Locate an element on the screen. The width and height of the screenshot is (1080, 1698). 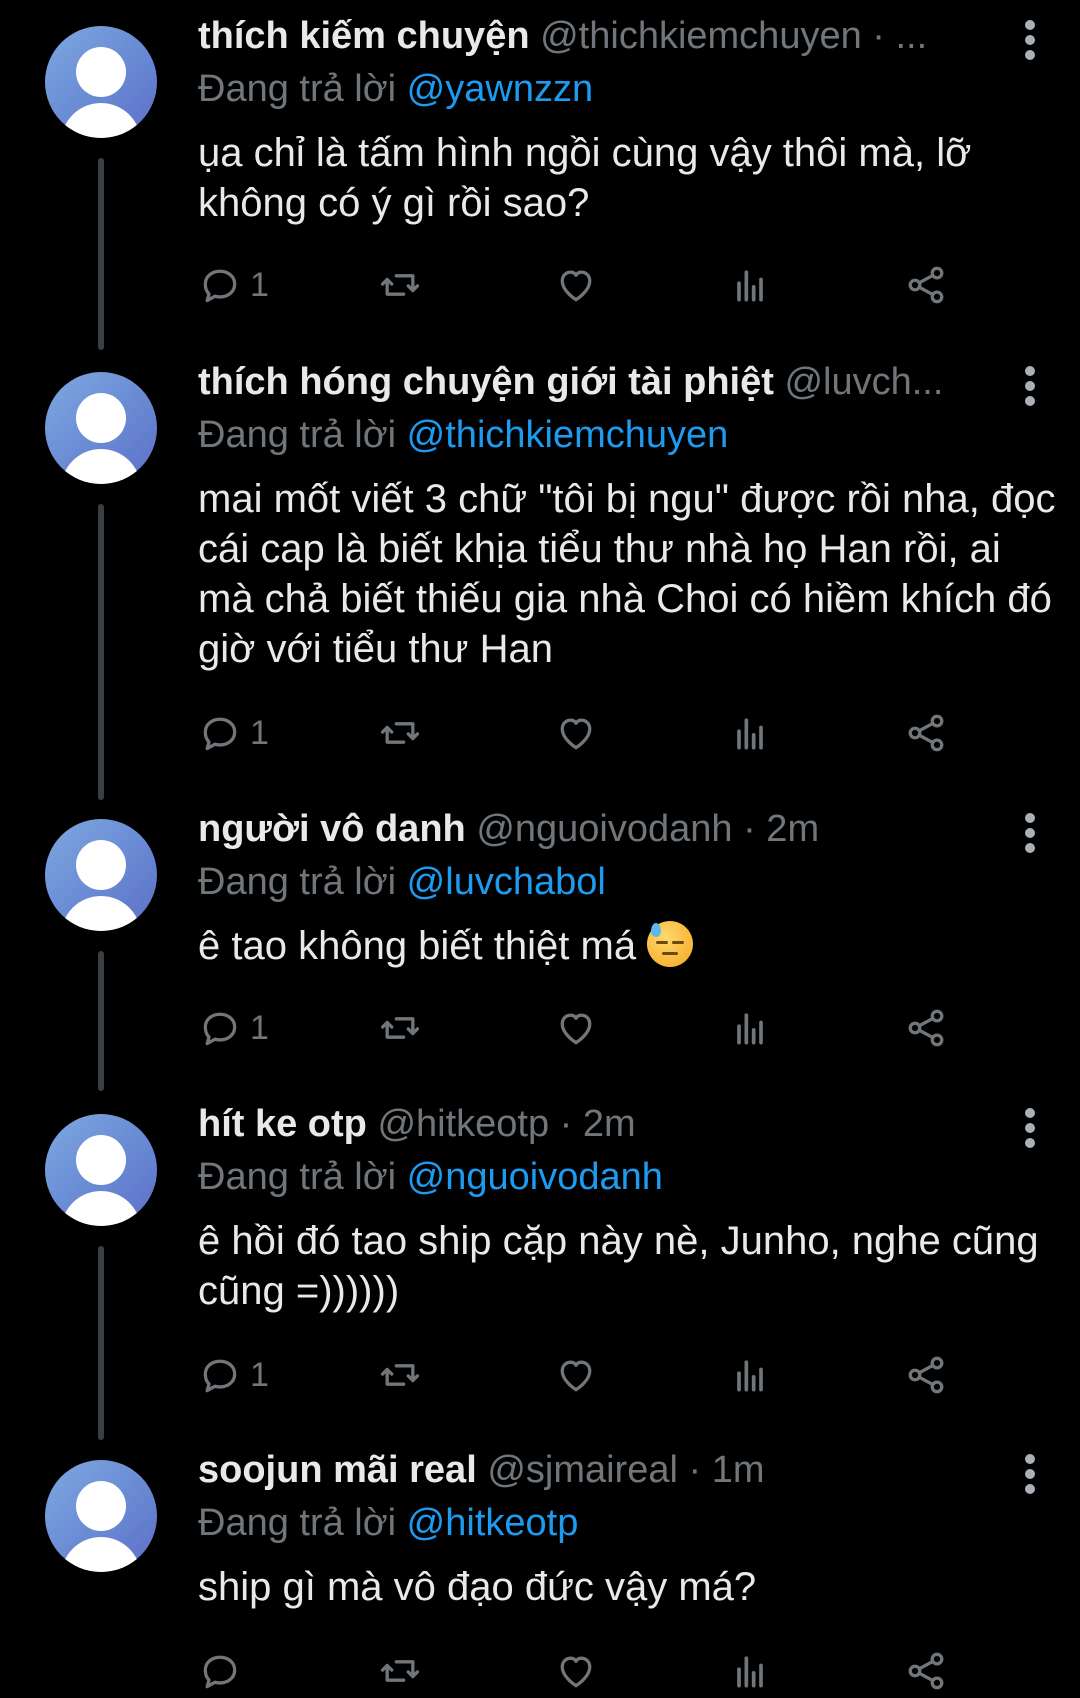
sad-sweat-emoji is located at coordinates (670, 944).